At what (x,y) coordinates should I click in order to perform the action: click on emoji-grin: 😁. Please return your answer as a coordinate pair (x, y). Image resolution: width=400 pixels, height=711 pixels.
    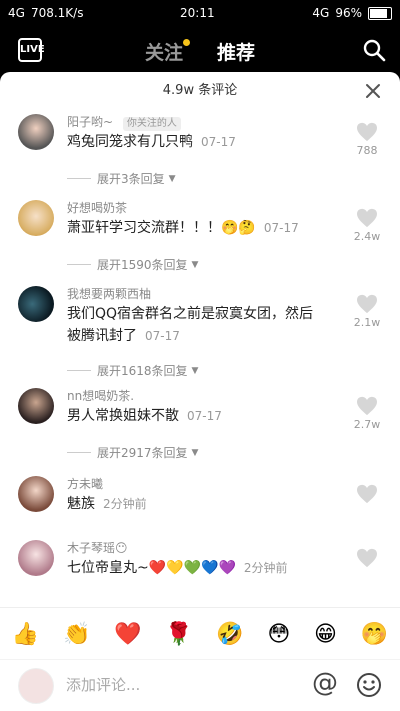
    Looking at the image, I should click on (325, 634).